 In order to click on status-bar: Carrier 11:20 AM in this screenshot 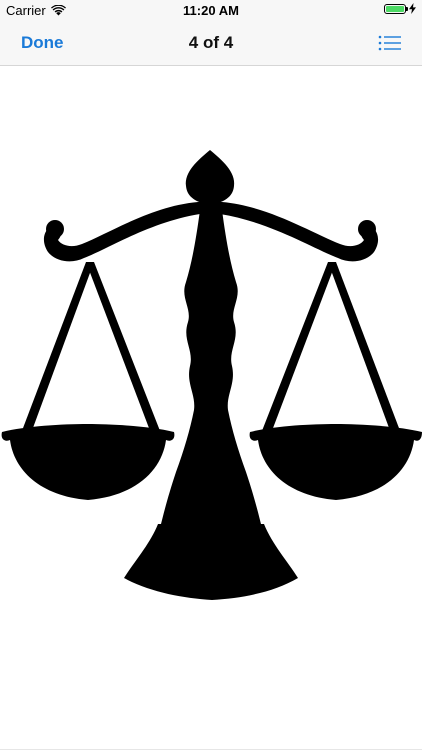, I will do `click(211, 11)`.